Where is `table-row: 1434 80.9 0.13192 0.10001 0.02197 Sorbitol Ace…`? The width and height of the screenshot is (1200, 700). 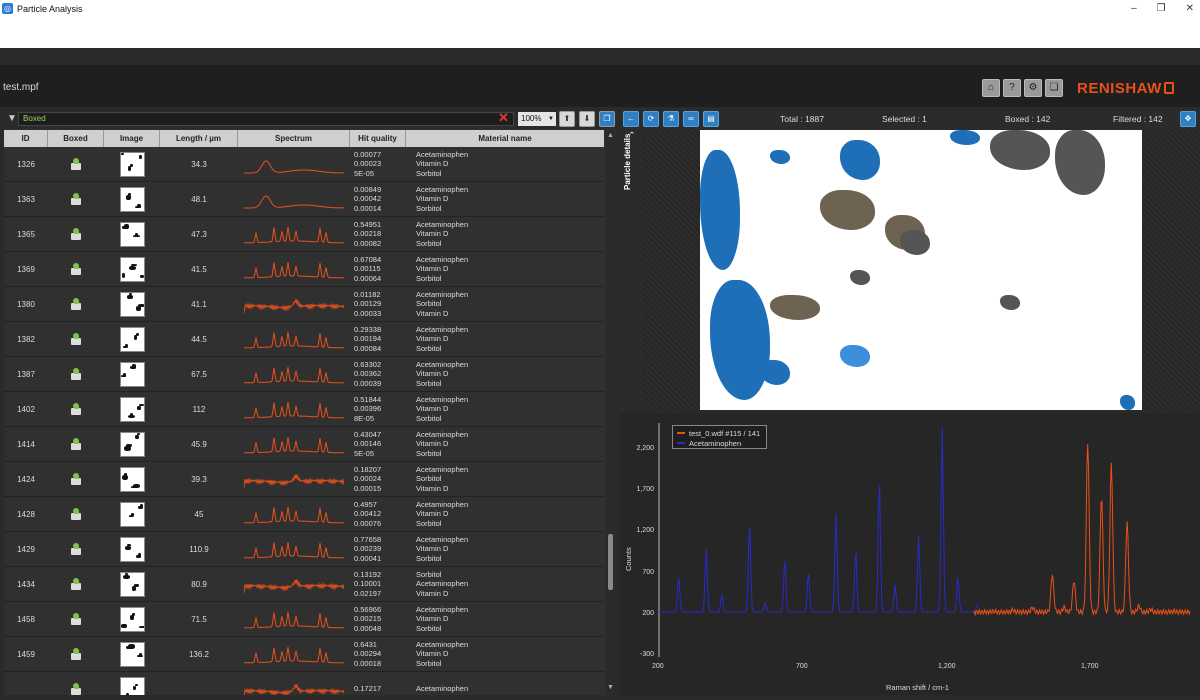 table-row: 1434 80.9 0.13192 0.10001 0.02197 Sorbitol Ace… is located at coordinates (304, 584).